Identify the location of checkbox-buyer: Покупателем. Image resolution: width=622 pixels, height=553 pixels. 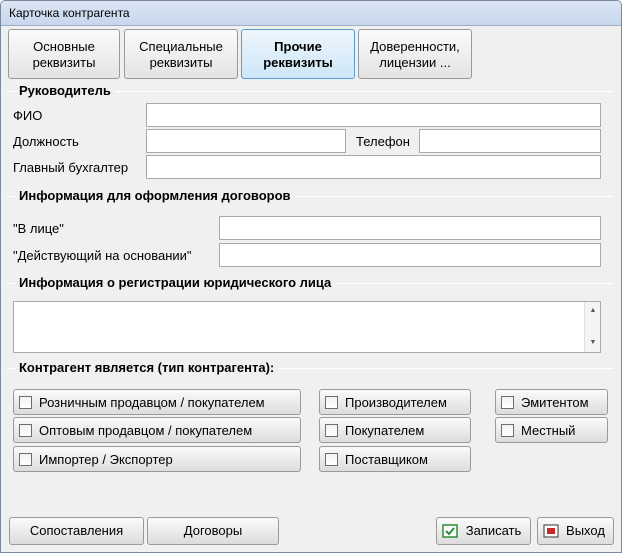
(395, 430).